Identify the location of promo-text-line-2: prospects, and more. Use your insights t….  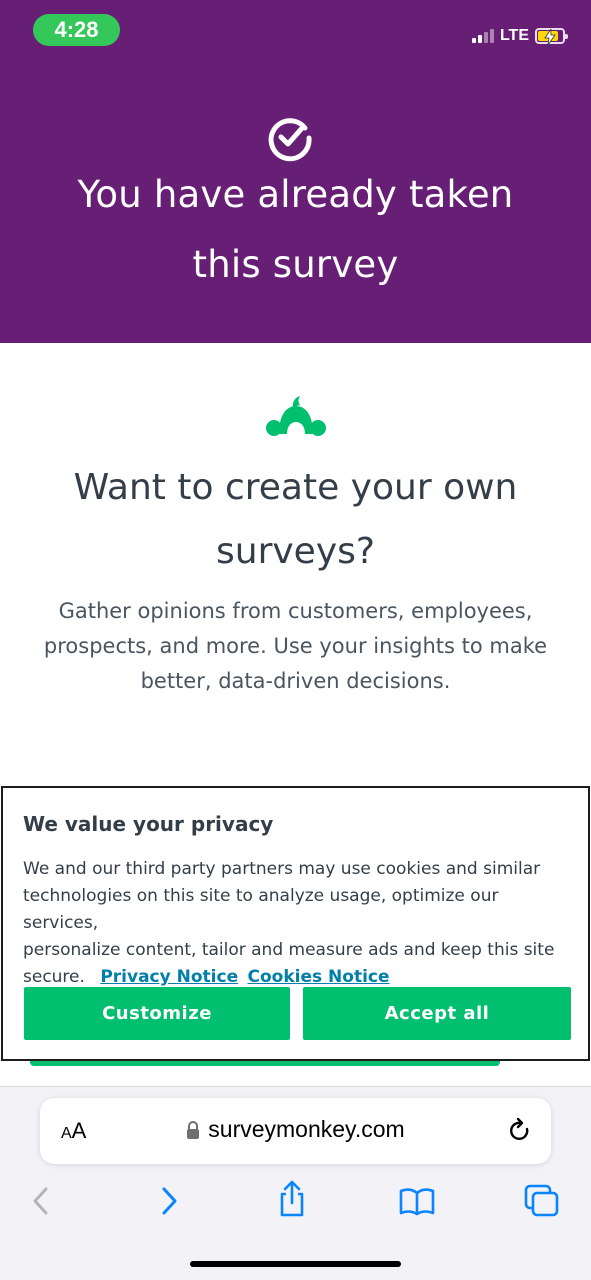
(295, 646).